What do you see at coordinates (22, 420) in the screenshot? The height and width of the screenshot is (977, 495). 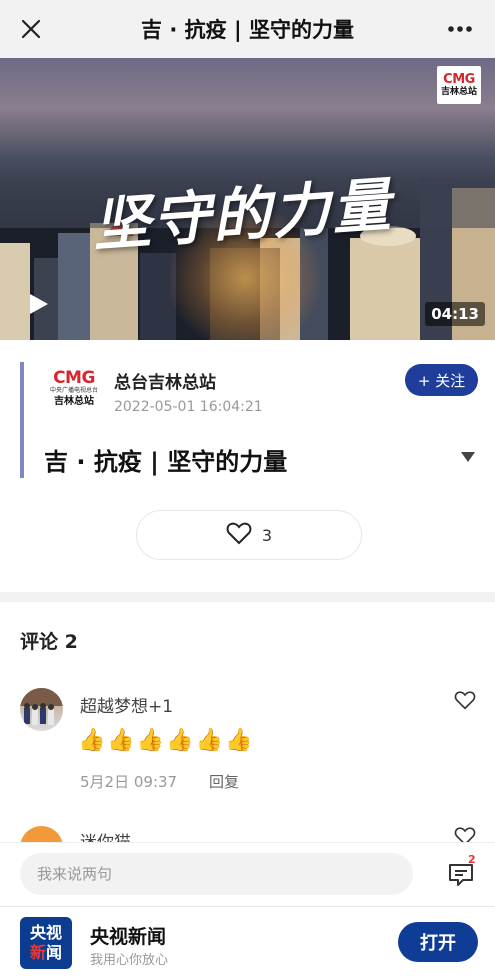 I see `accent-bar` at bounding box center [22, 420].